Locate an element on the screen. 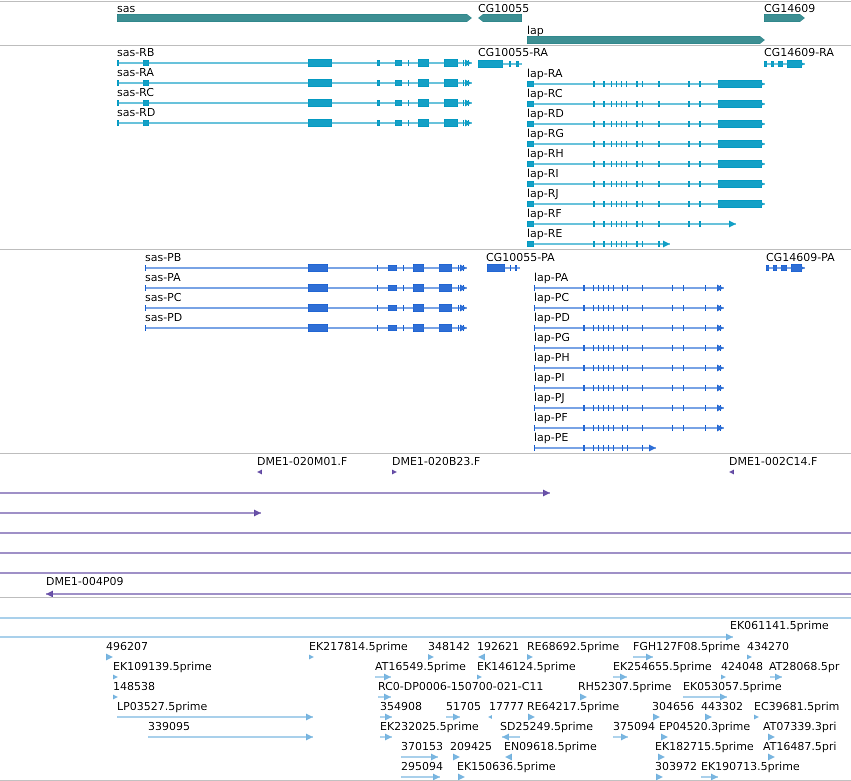  feature-label: EK146124.5prime is located at coordinates (526, 666).